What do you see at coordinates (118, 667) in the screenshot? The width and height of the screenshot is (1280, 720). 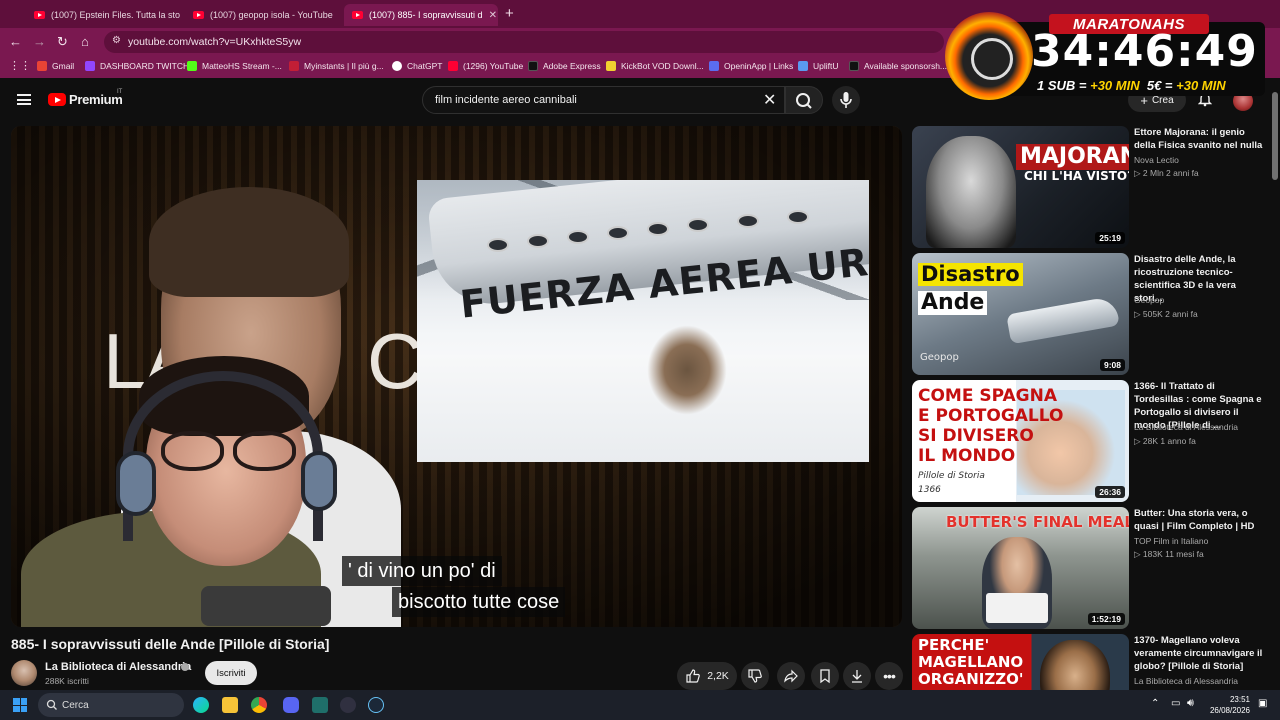 I see `channel-name: La Biblioteca di Alessandria` at bounding box center [118, 667].